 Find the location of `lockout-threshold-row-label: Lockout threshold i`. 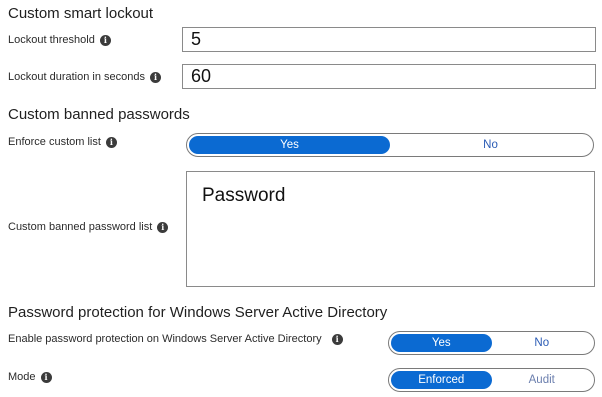

lockout-threshold-row-label: Lockout threshold i is located at coordinates (59, 40).